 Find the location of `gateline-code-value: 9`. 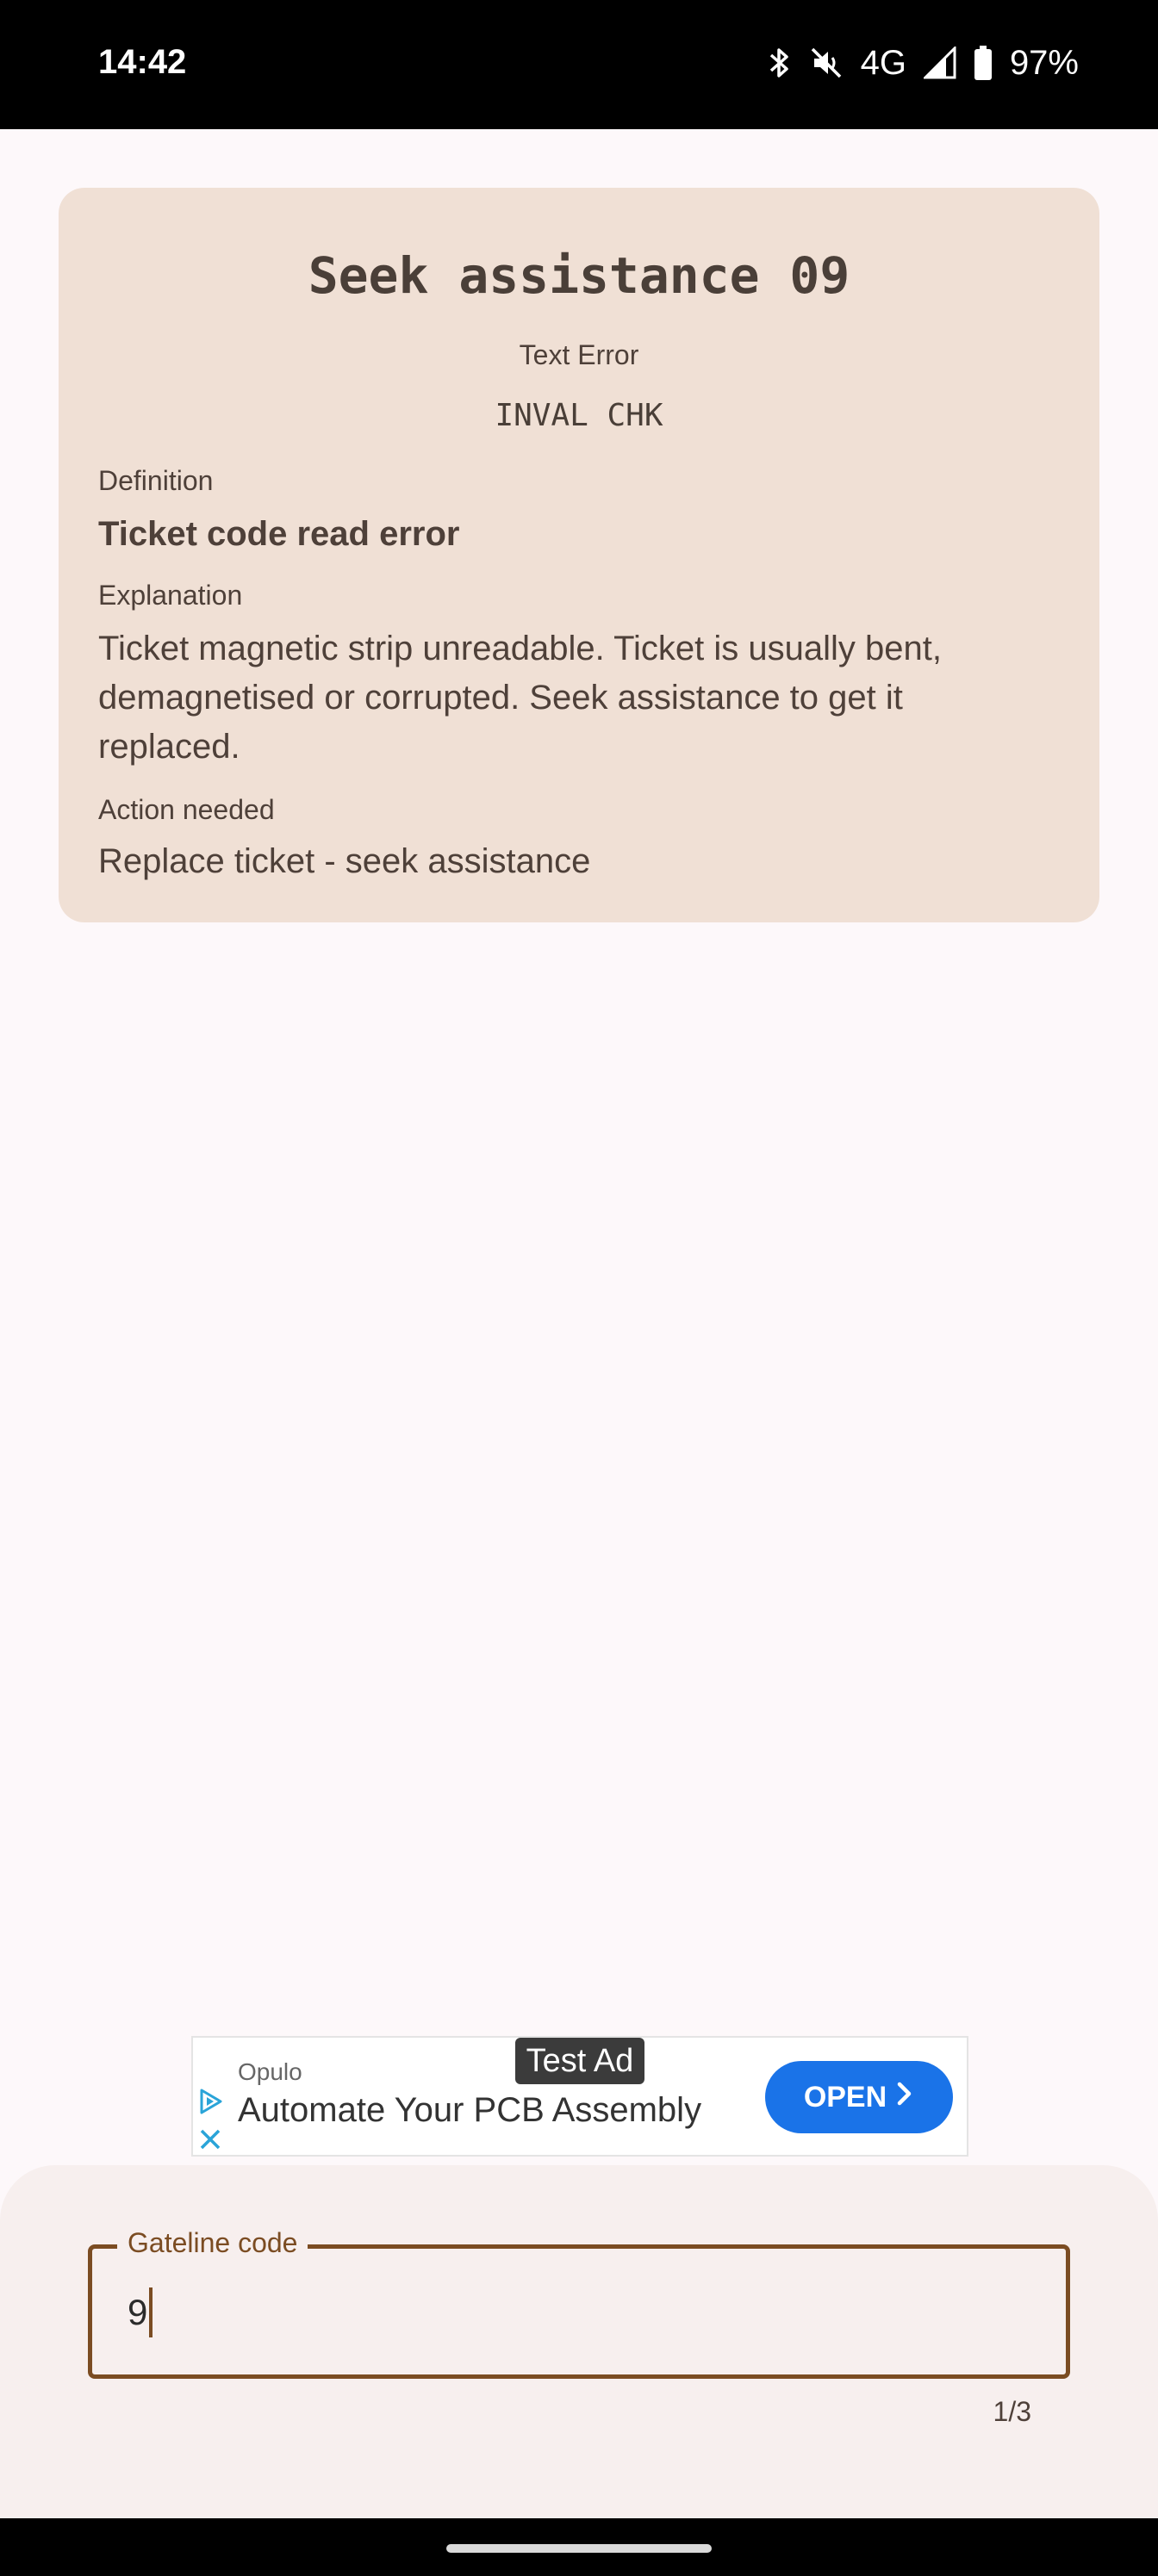

gateline-code-value: 9 is located at coordinates (138, 2312).